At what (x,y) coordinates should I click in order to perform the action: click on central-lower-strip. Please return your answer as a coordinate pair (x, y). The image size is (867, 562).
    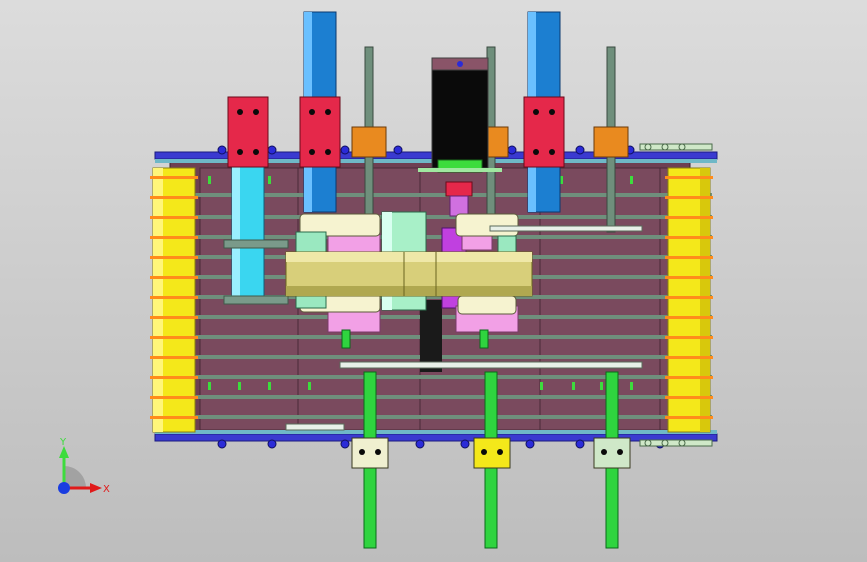
    Looking at the image, I should click on (431, 336).